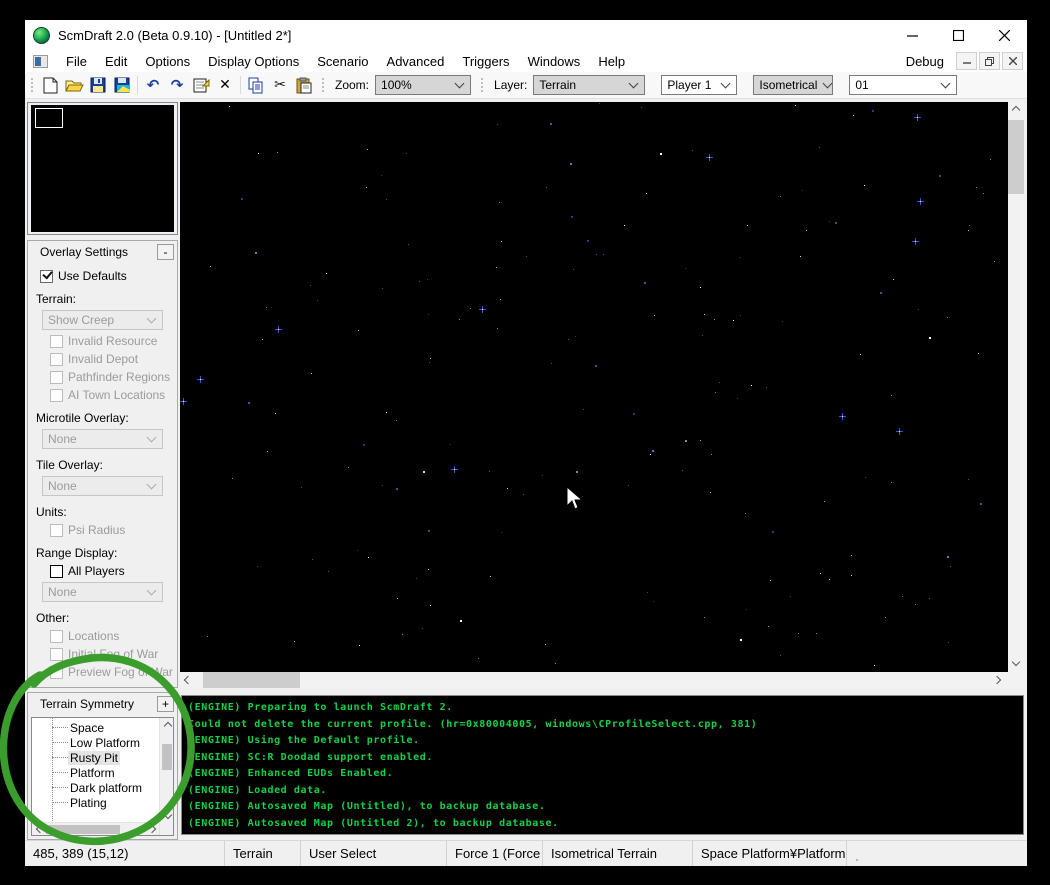  Describe the element at coordinates (253, 61) in the screenshot. I see `menu-item: Display Options` at that location.